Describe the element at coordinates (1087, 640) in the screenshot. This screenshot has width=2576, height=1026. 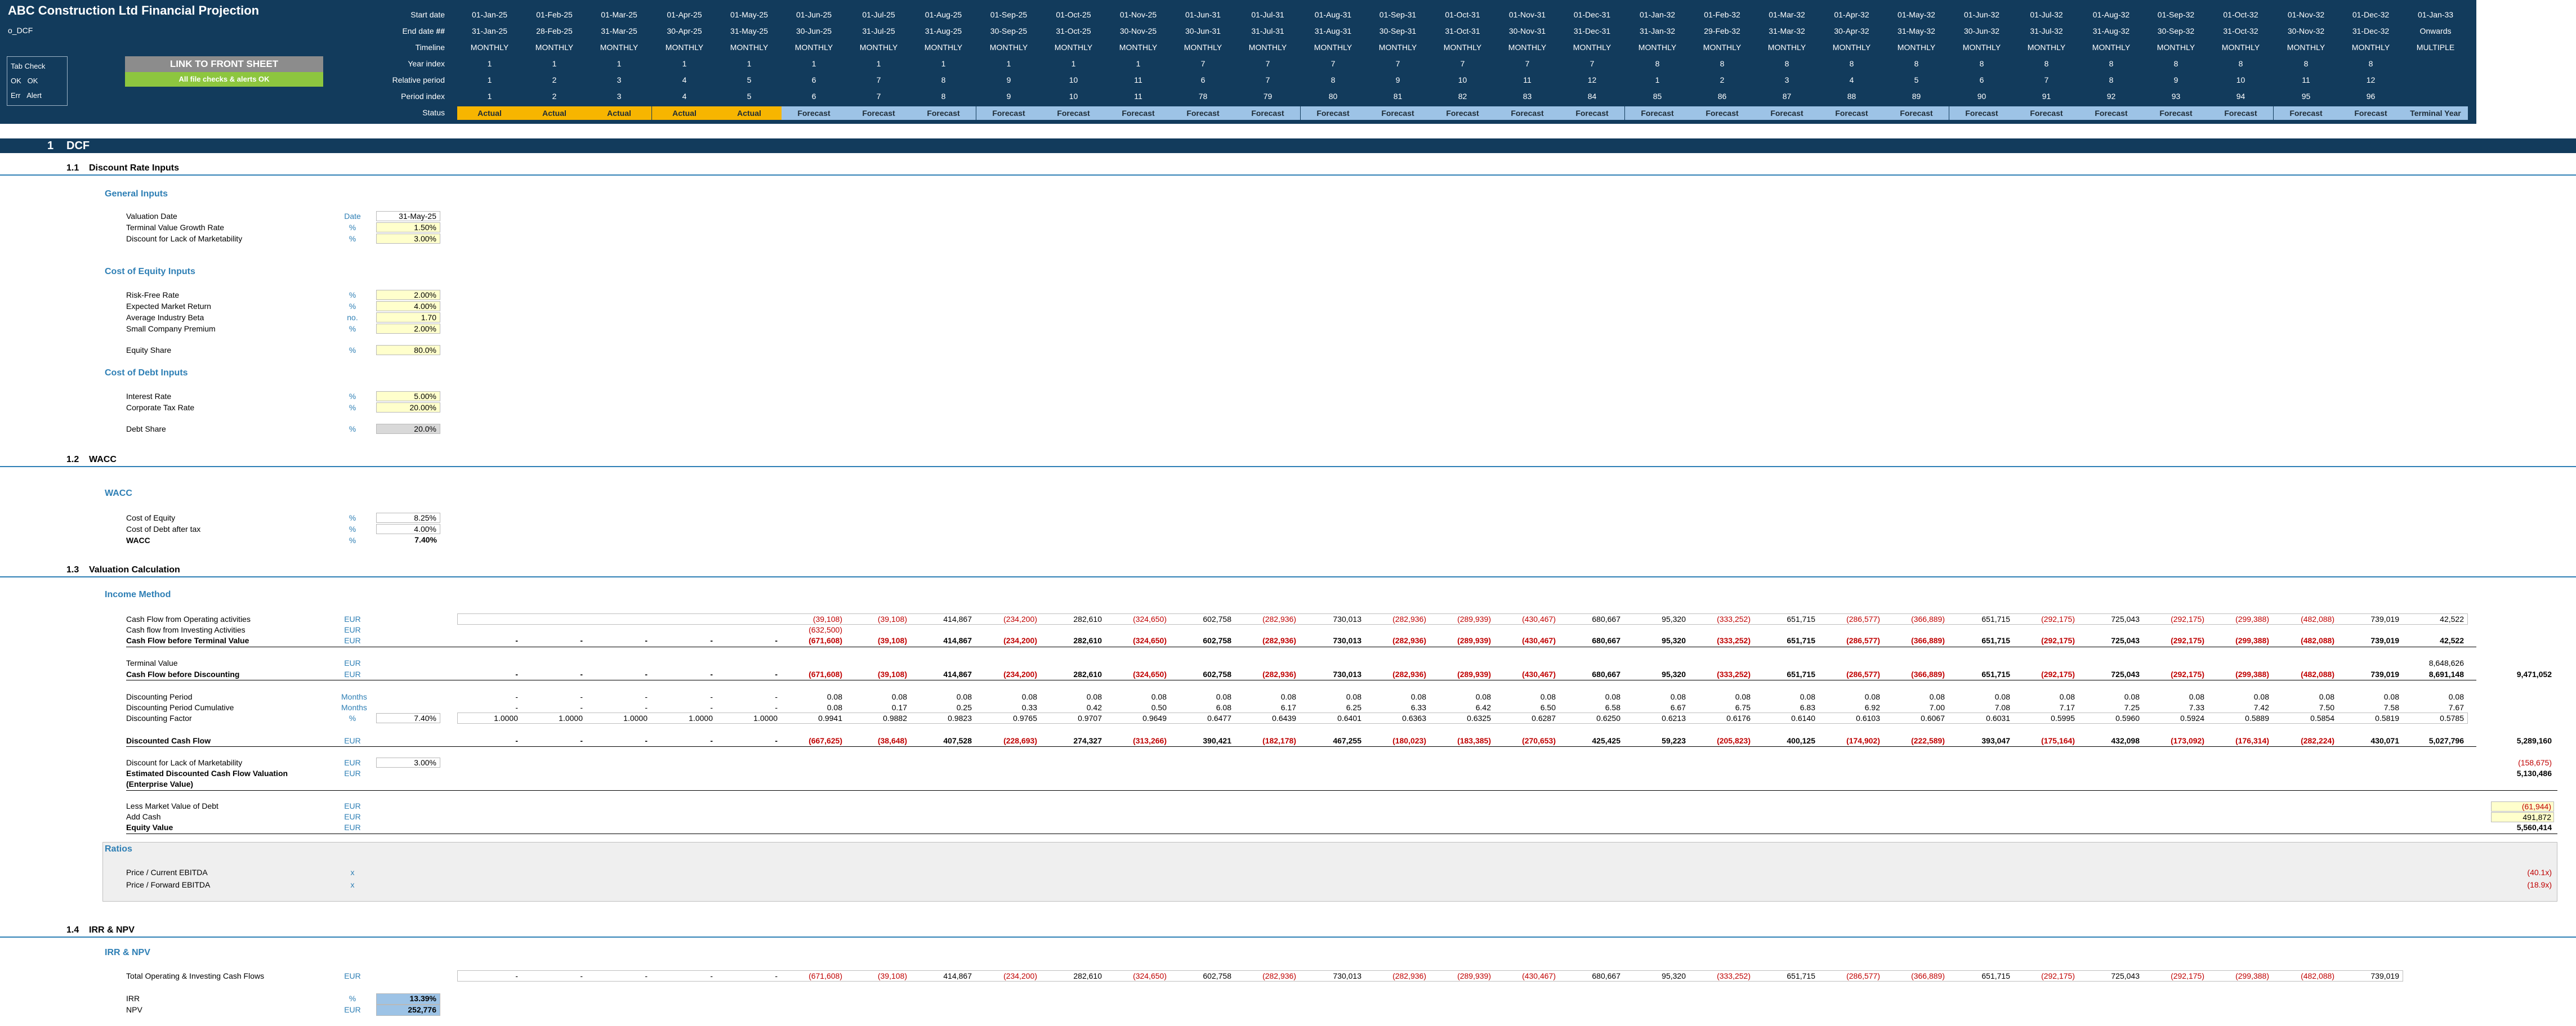
I see `cf-before-tv-cell: 282,610` at that location.